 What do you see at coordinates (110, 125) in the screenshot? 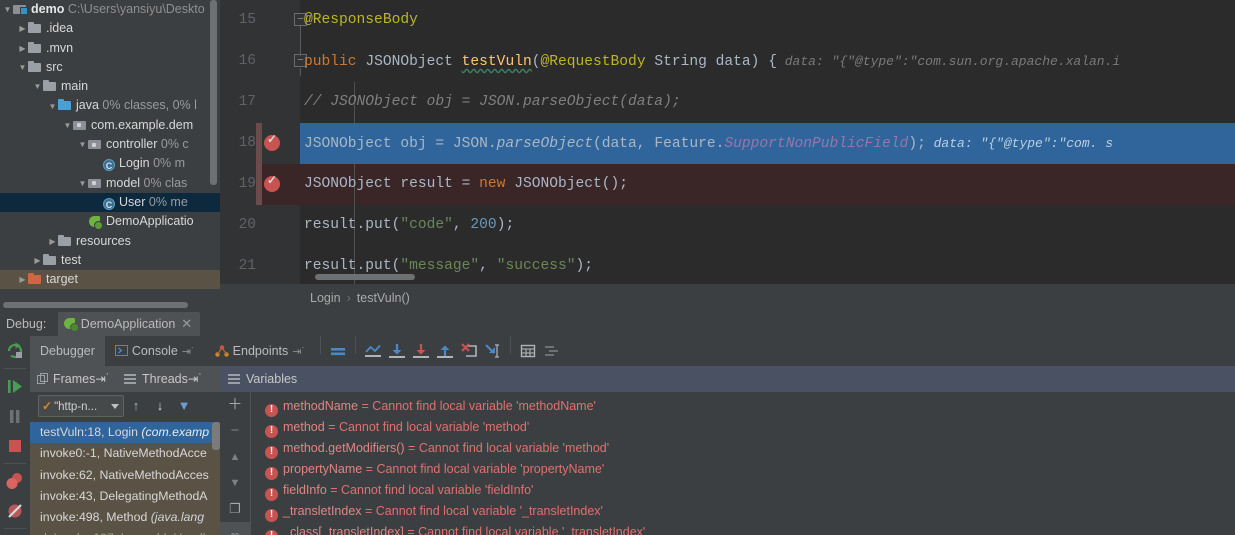
I see `tree-item-com-example-dem: ▼ com.example.dem` at bounding box center [110, 125].